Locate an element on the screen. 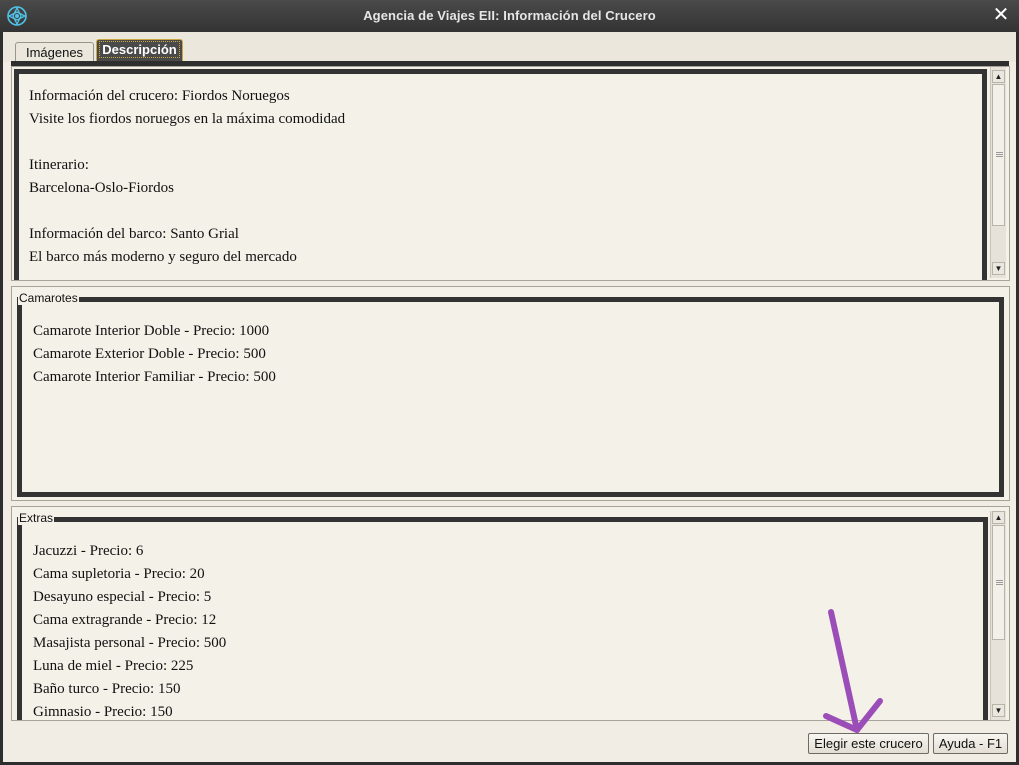  description-line: Itinerario: is located at coordinates (59, 165).